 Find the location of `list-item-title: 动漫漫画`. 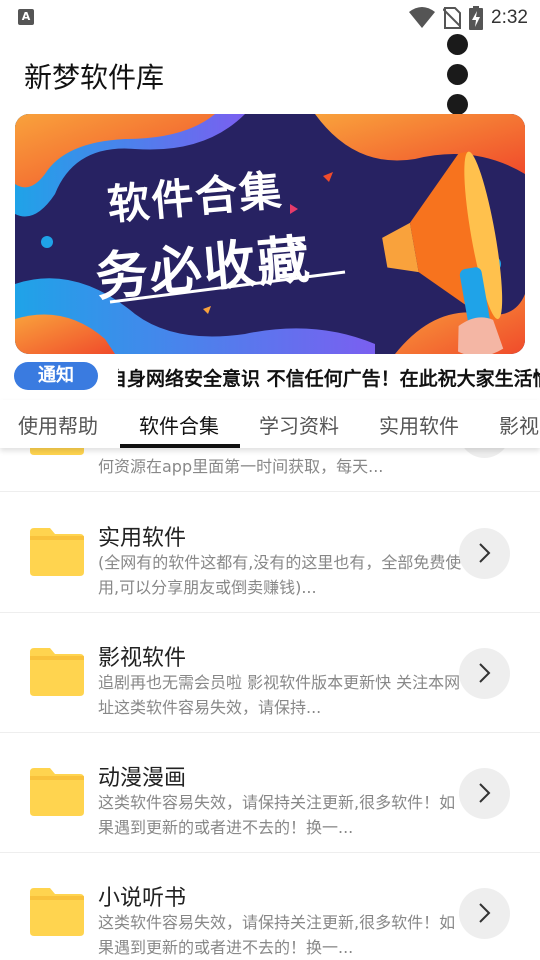

list-item-title: 动漫漫画 is located at coordinates (142, 778).